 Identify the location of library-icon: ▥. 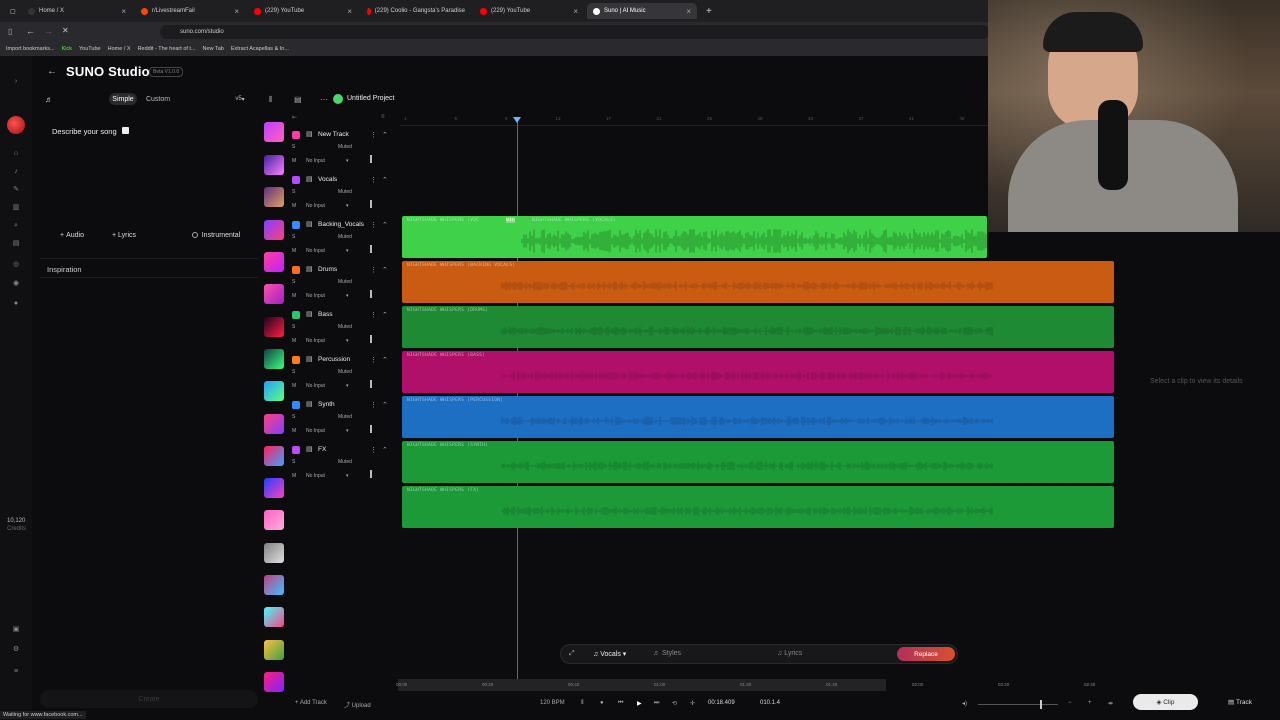
(16, 208).